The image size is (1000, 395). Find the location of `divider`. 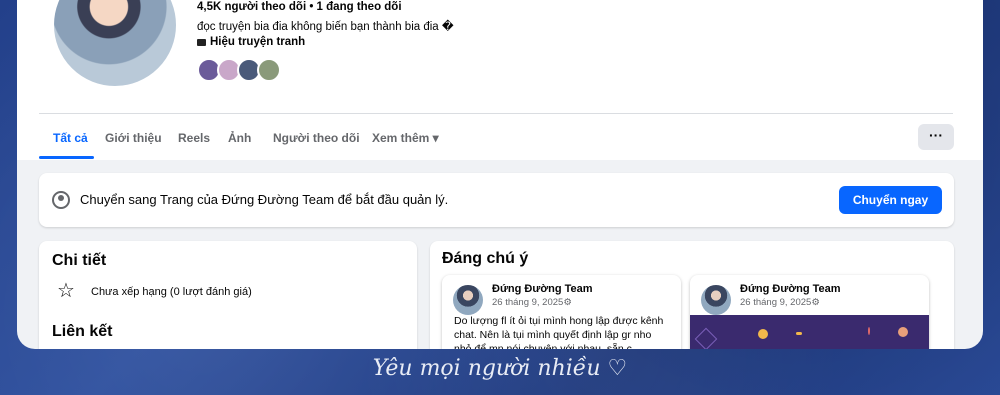

divider is located at coordinates (496, 113).